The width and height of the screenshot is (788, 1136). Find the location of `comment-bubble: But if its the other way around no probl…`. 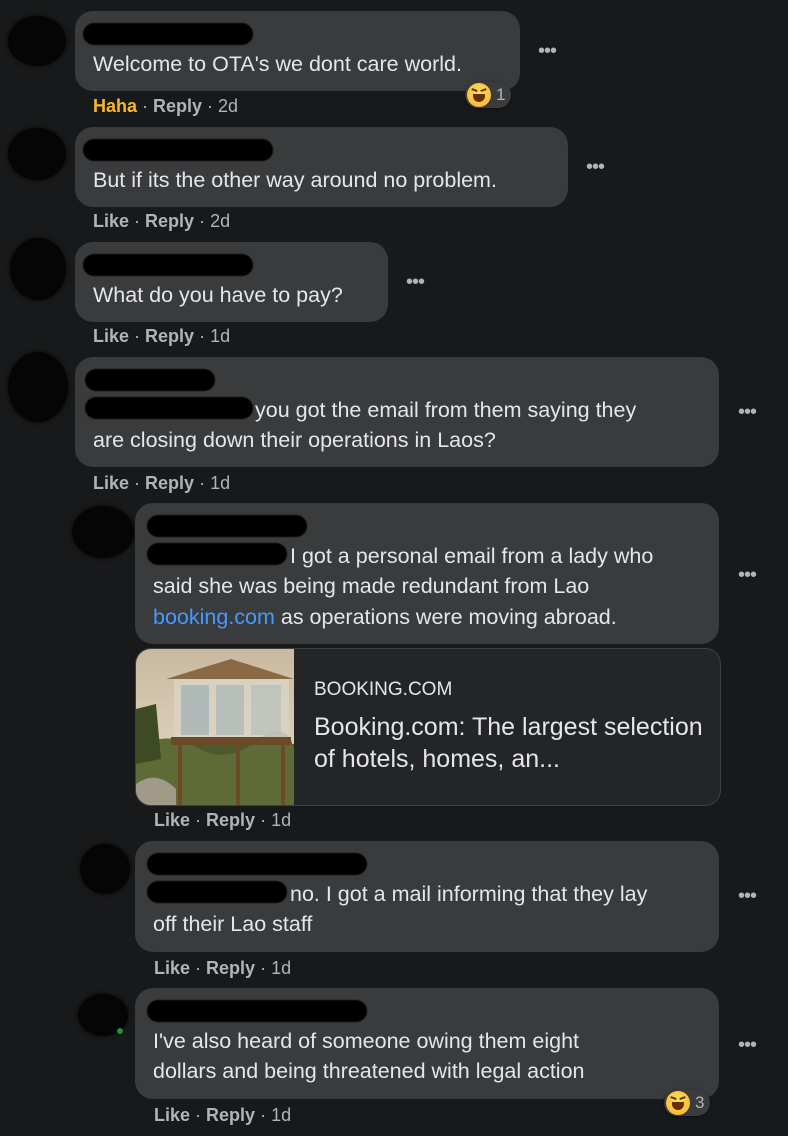

comment-bubble: But if its the other way around no probl… is located at coordinates (321, 167).